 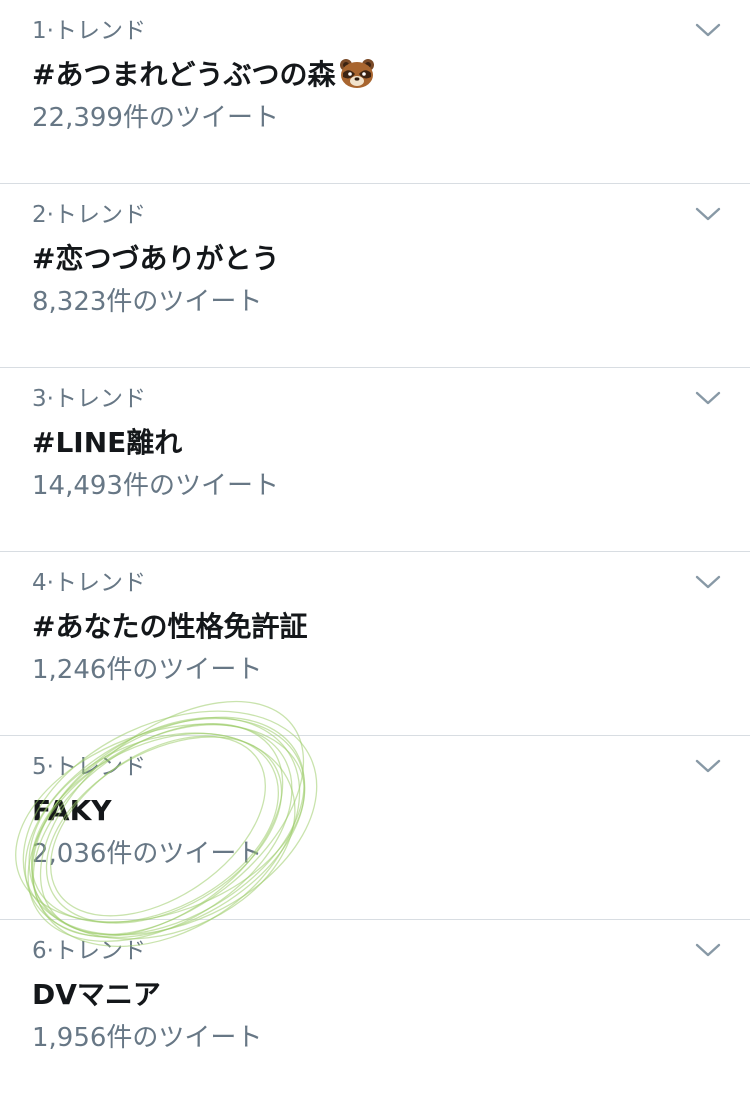 I want to click on trend-rank-label: 1·トレンド, so click(x=89, y=31).